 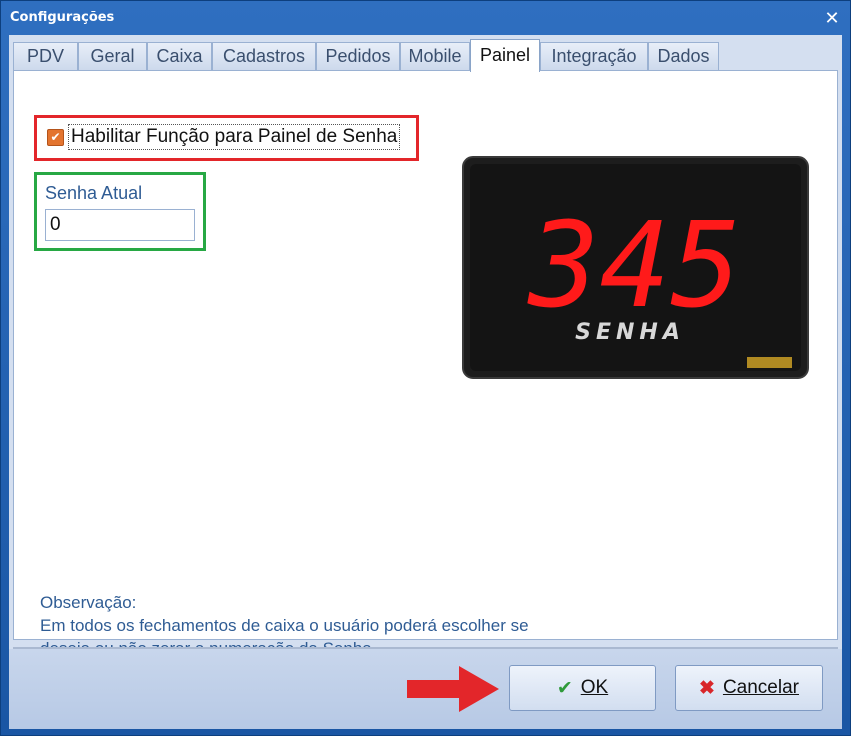 What do you see at coordinates (55, 137) in the screenshot?
I see `enable-panel-checkbox: ✔` at bounding box center [55, 137].